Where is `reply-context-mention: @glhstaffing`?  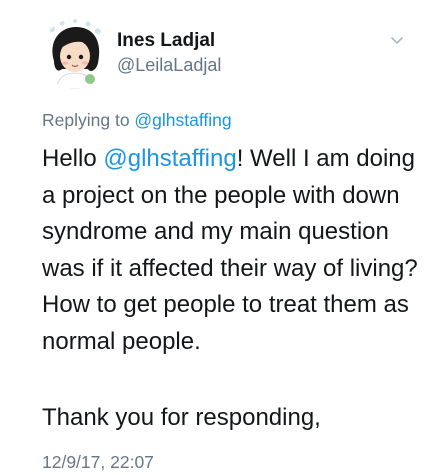
reply-context-mention: @glhstaffing is located at coordinates (182, 120).